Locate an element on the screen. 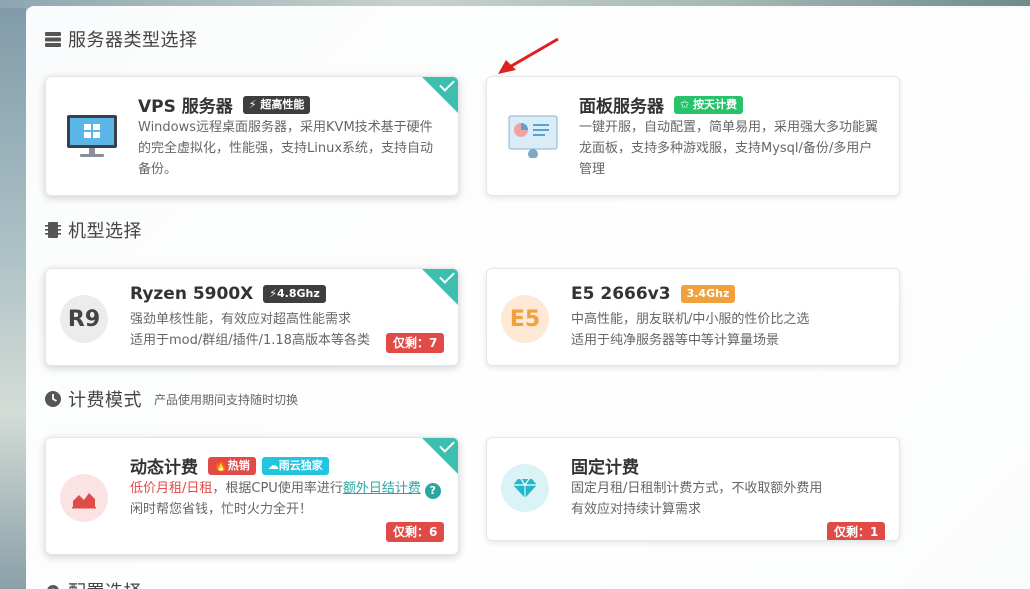 The width and height of the screenshot is (1030, 589). diamond-icon is located at coordinates (525, 488).